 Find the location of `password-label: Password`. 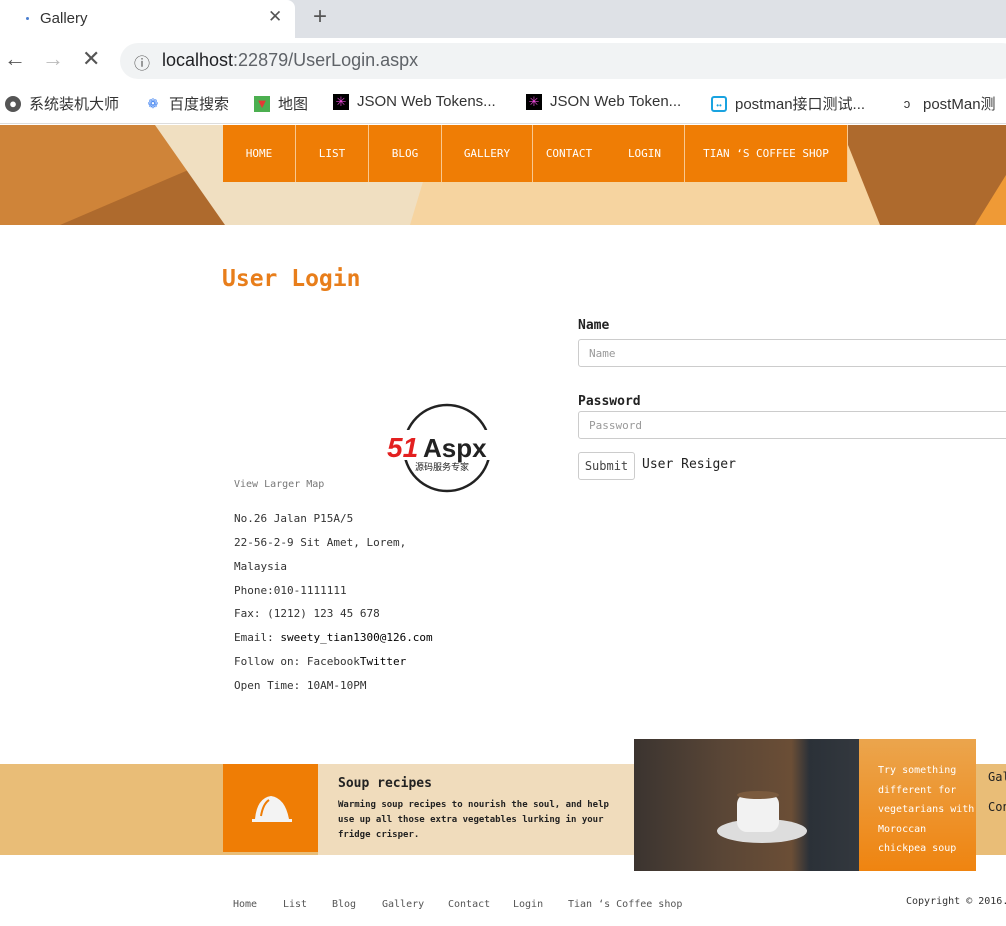

password-label: Password is located at coordinates (609, 401).